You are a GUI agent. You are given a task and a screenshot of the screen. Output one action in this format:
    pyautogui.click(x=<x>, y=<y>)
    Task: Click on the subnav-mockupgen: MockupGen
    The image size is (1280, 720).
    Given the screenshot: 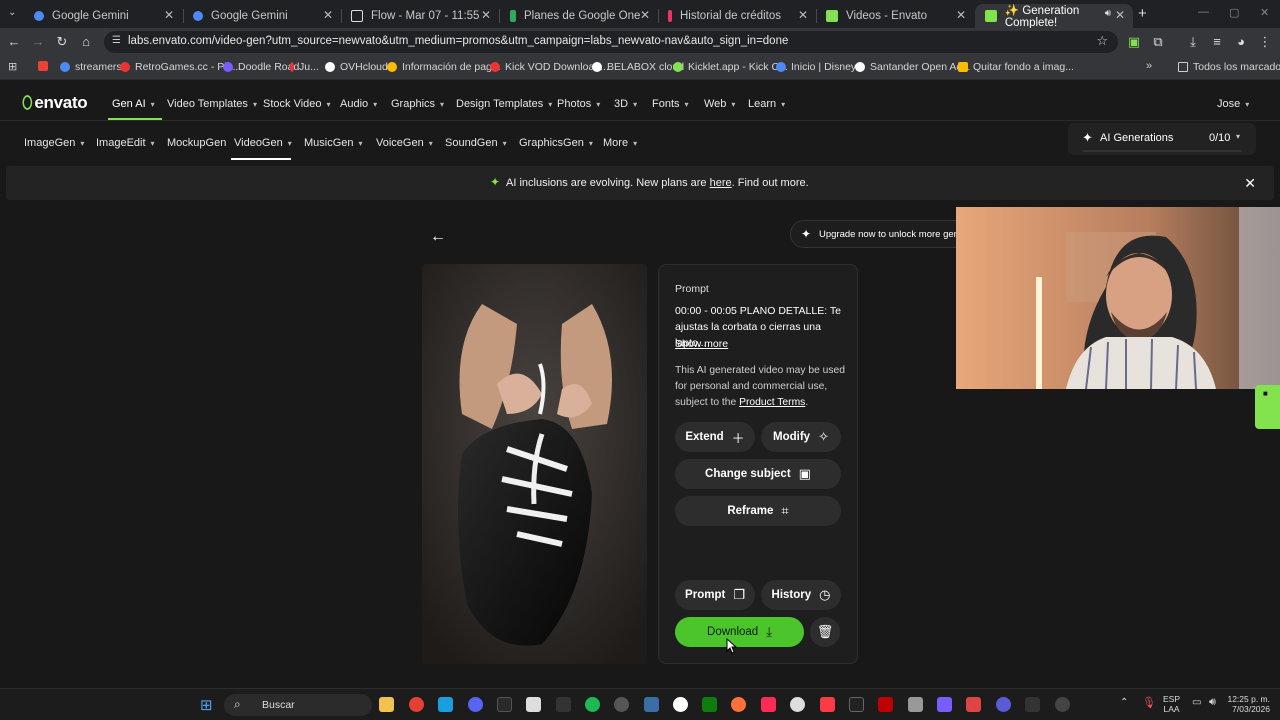 What is the action you would take?
    pyautogui.click(x=196, y=143)
    